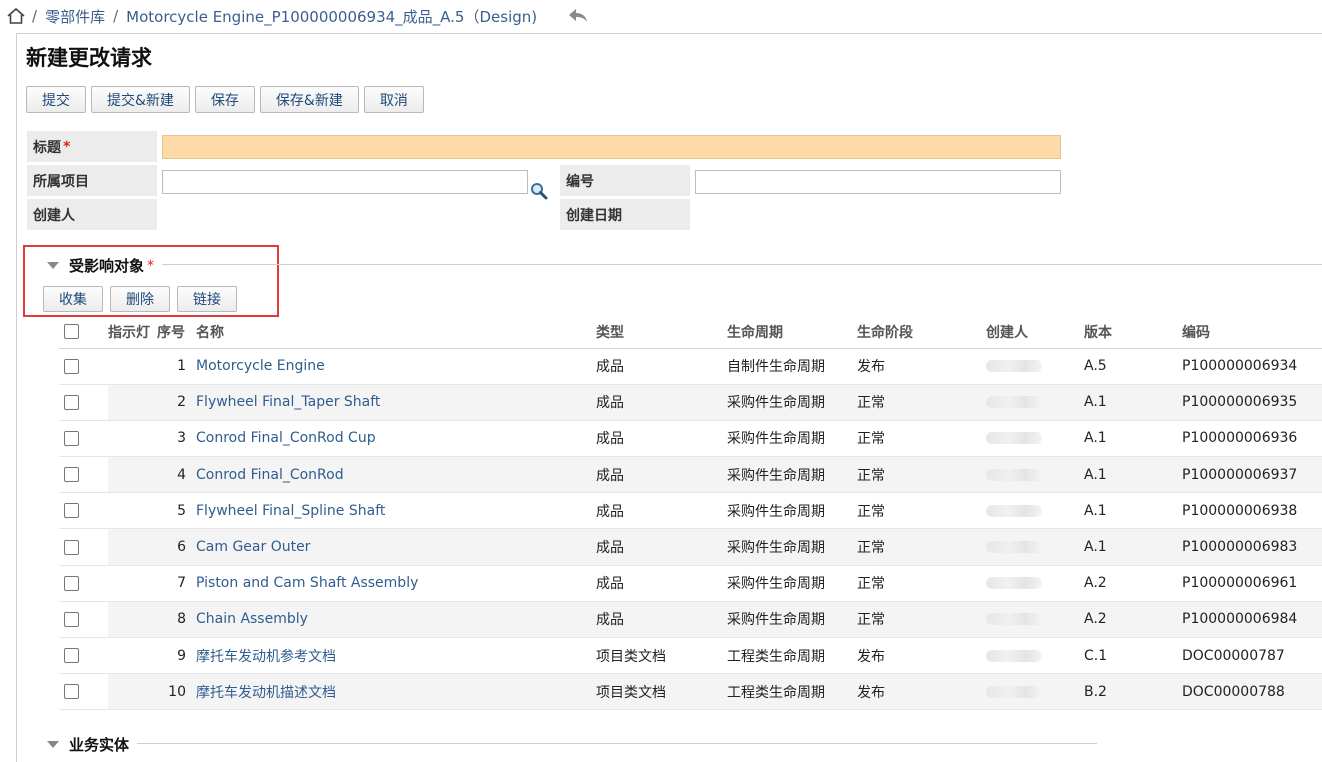 Image resolution: width=1322 pixels, height=762 pixels. Describe the element at coordinates (690, 656) in the screenshot. I see `table-row: 9 摩托车发动机参考文档 项目类文档 工程类生命周期 发布 C.1 DOC00000787` at that location.